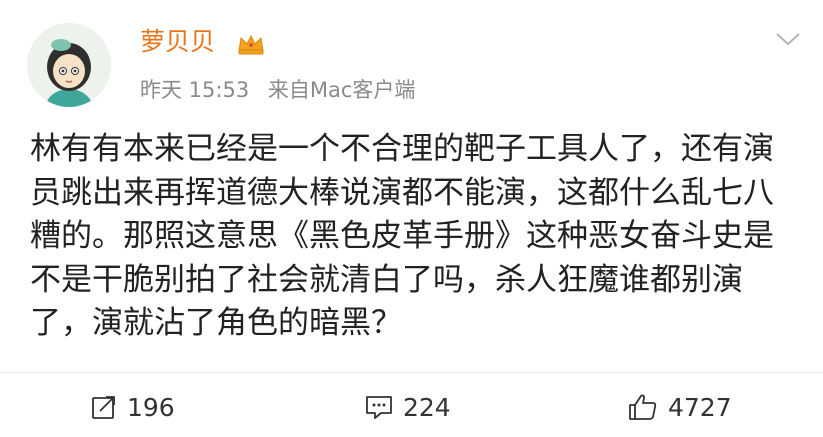  What do you see at coordinates (195, 90) in the screenshot?
I see `post-time: 昨天 15:53` at bounding box center [195, 90].